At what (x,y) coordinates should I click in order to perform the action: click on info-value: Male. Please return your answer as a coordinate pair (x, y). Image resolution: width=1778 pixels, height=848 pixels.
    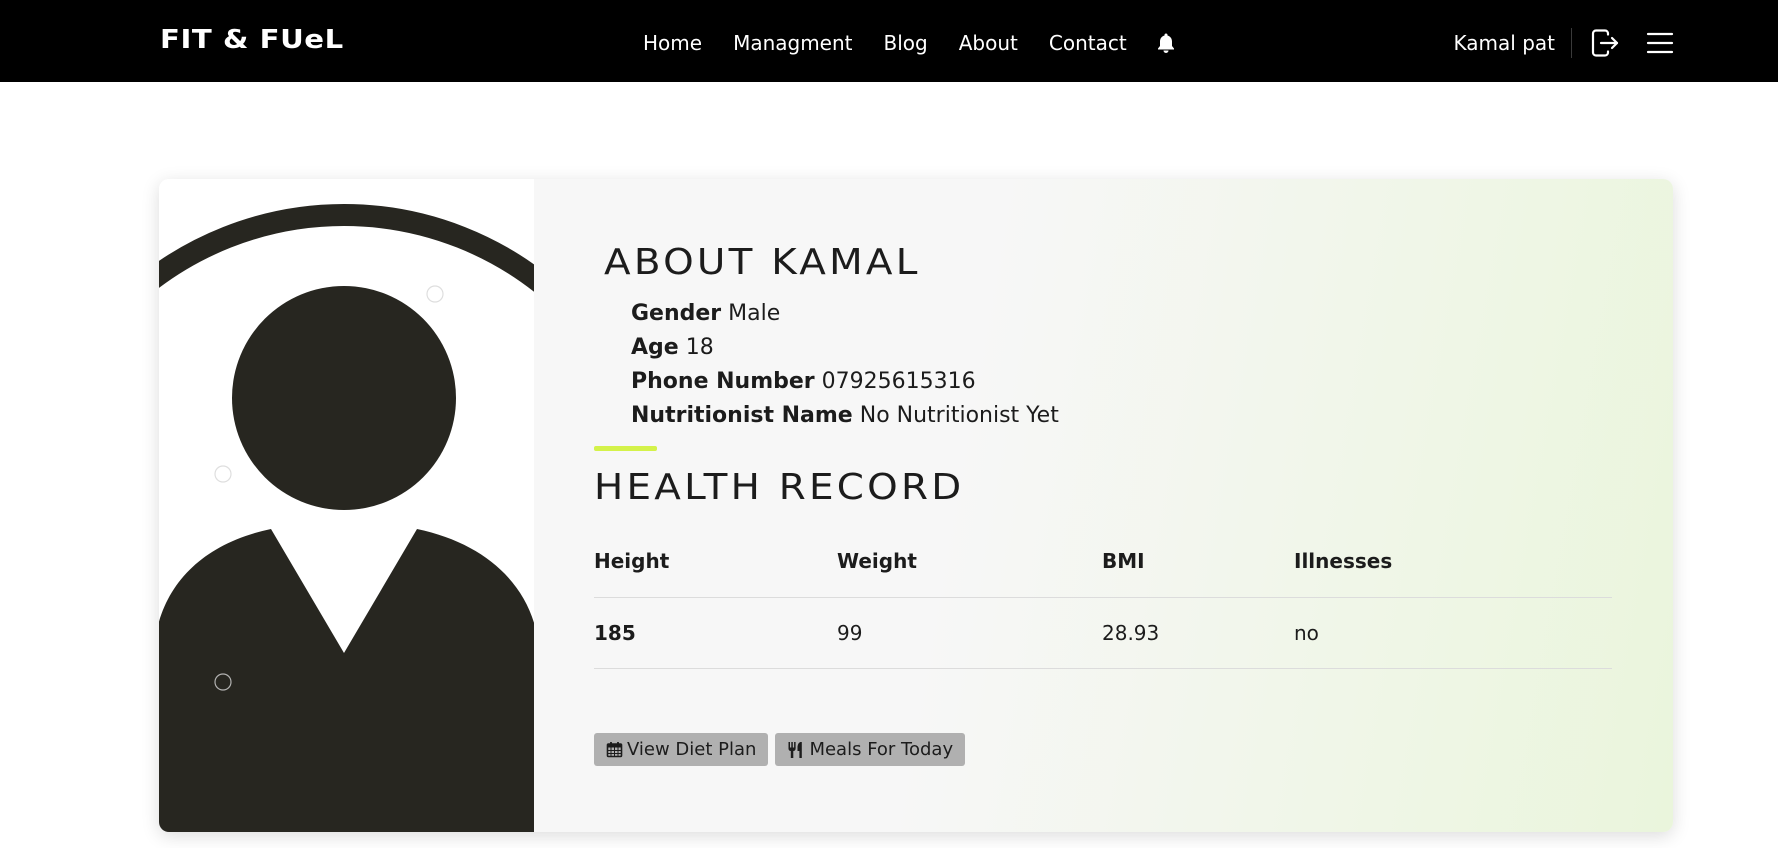
    Looking at the image, I should click on (754, 313).